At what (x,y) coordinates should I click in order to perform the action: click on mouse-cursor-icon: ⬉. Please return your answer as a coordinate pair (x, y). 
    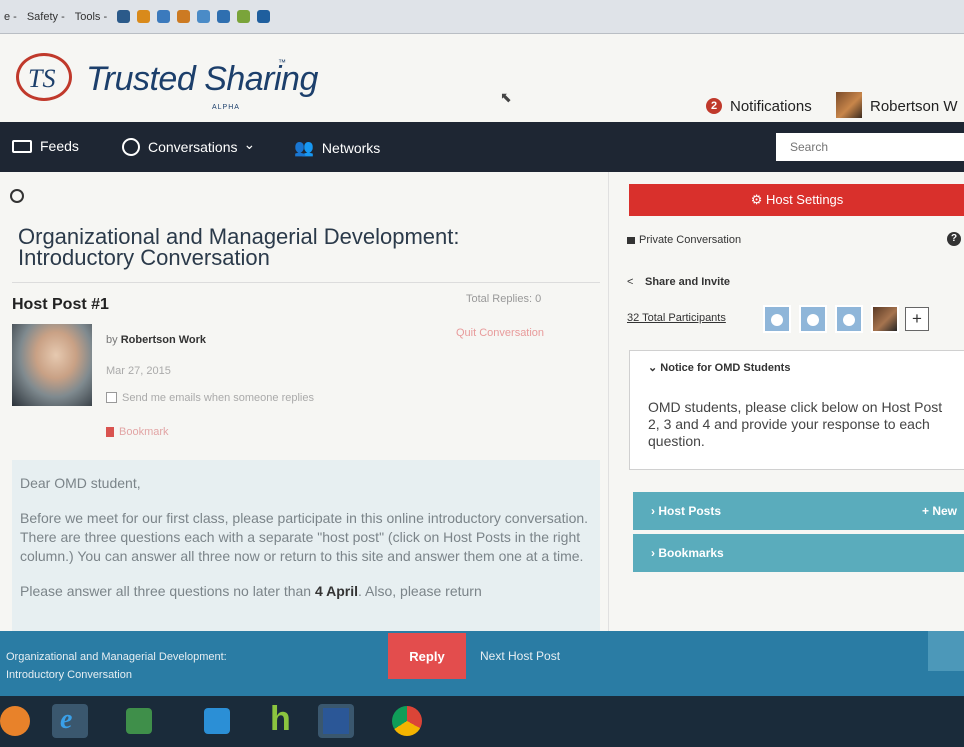
    Looking at the image, I should click on (506, 97).